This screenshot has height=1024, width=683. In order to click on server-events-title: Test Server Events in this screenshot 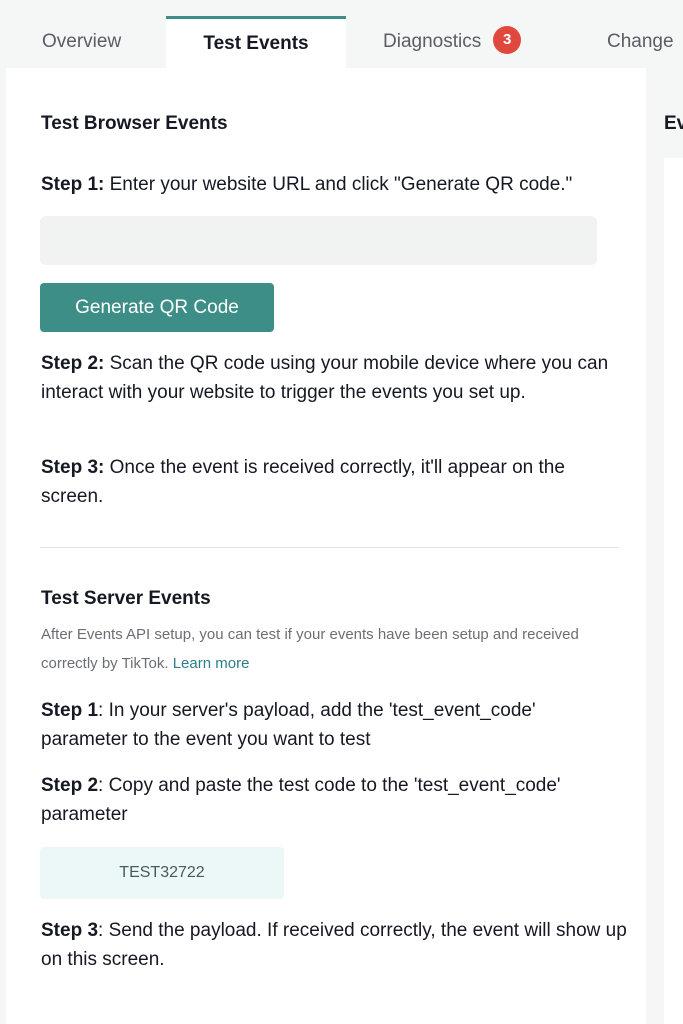, I will do `click(126, 598)`.